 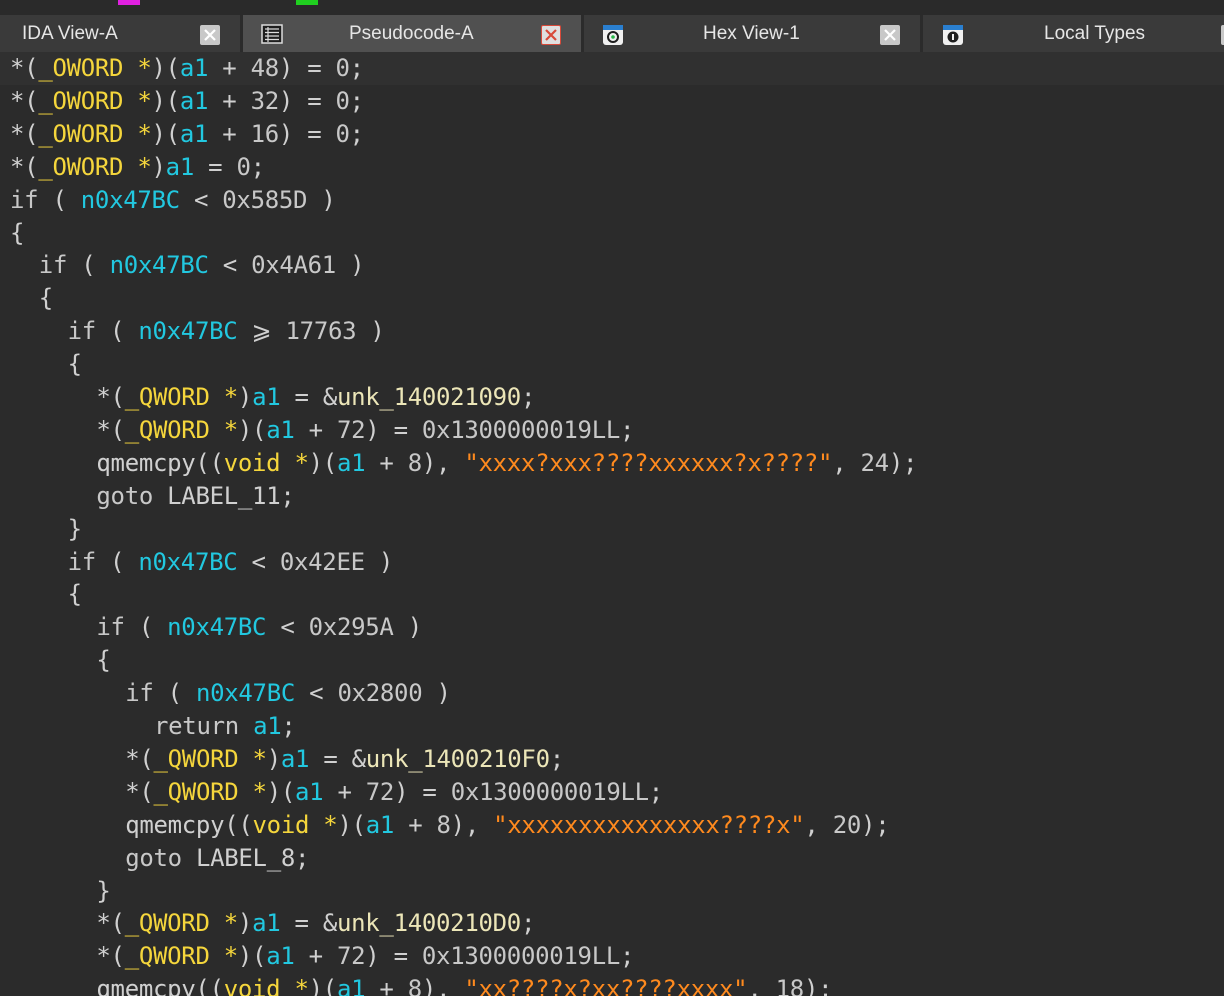 I want to click on code-token: )(, so click(x=166, y=100).